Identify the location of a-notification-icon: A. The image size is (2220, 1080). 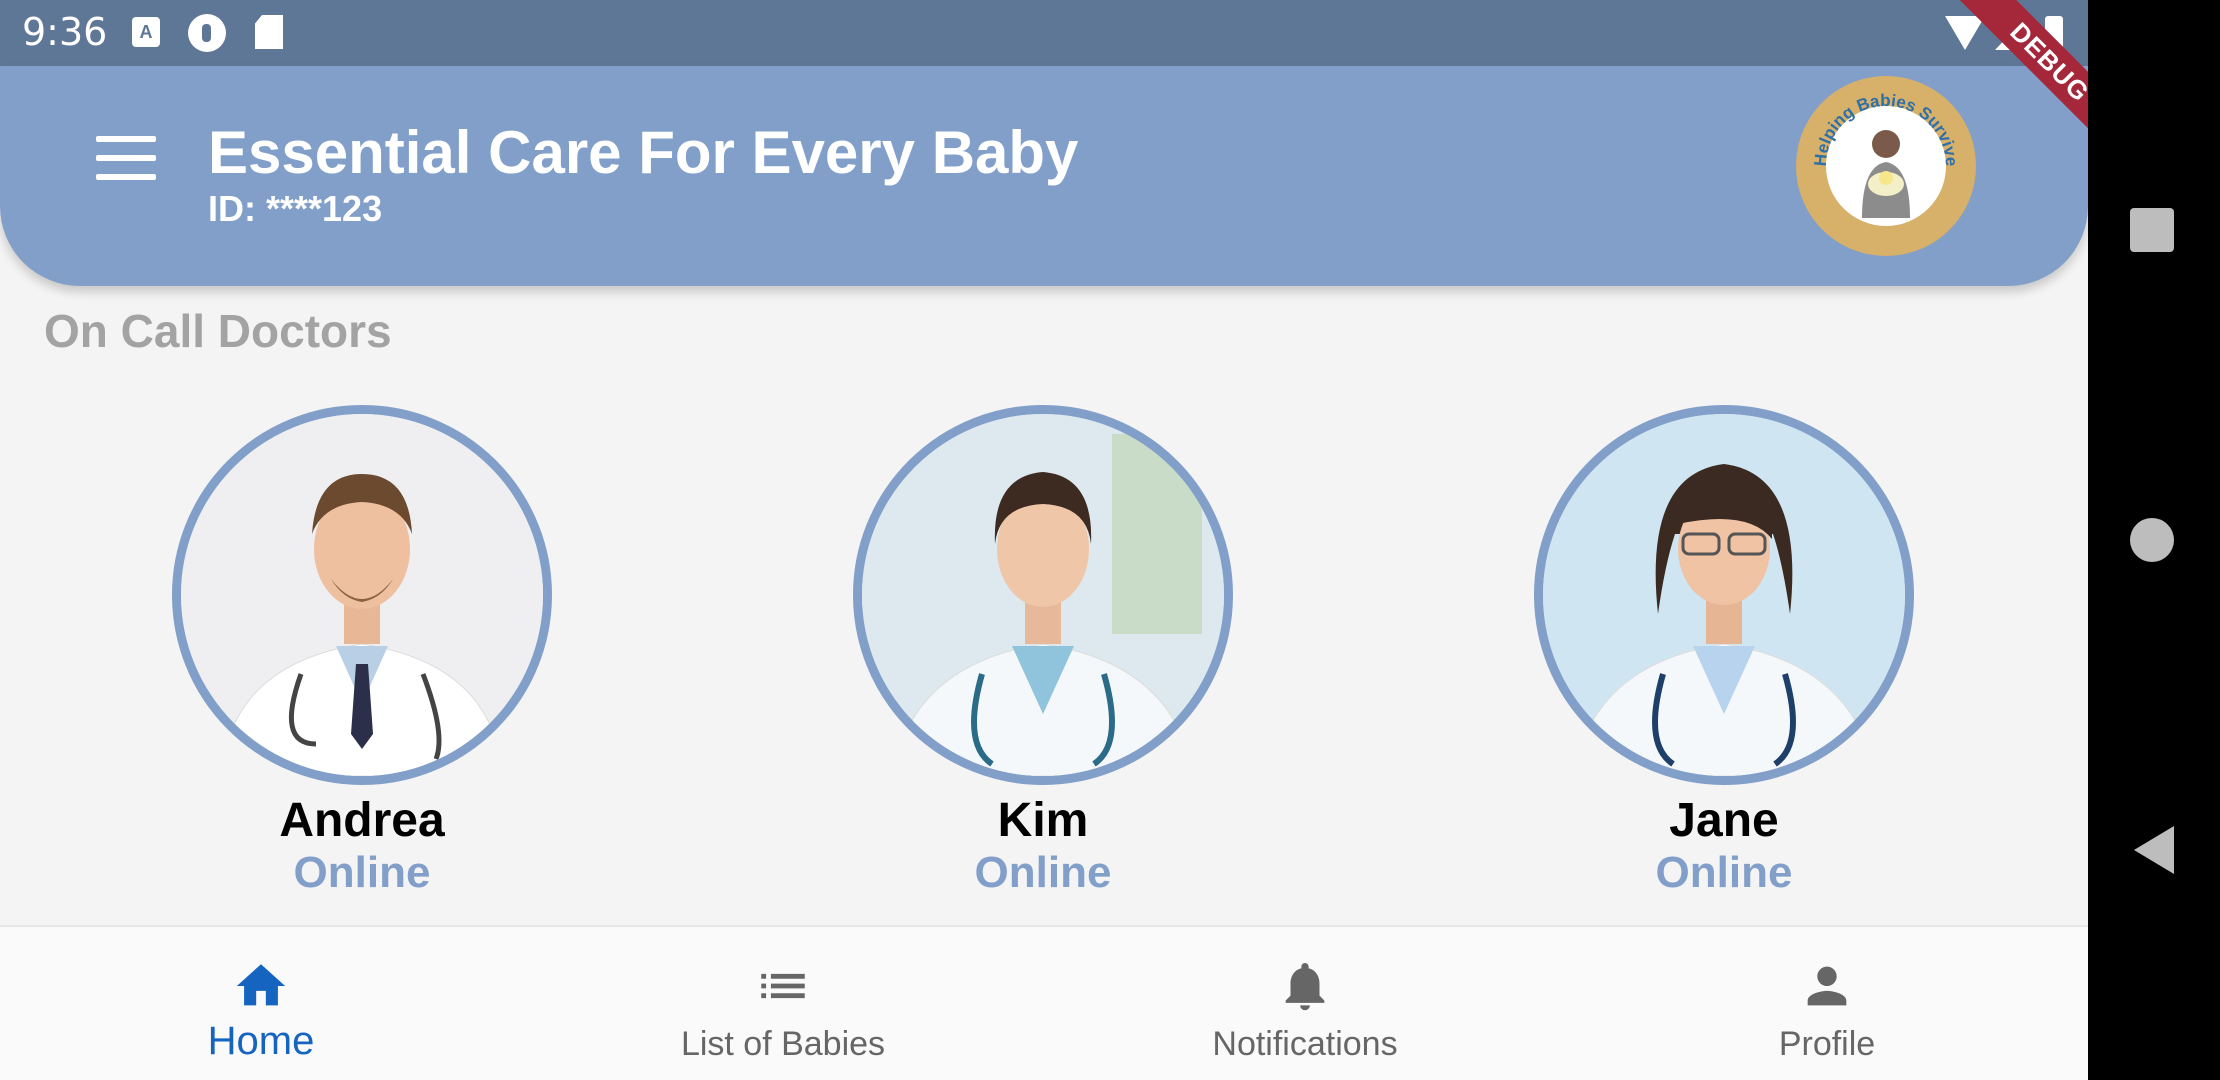
(146, 32).